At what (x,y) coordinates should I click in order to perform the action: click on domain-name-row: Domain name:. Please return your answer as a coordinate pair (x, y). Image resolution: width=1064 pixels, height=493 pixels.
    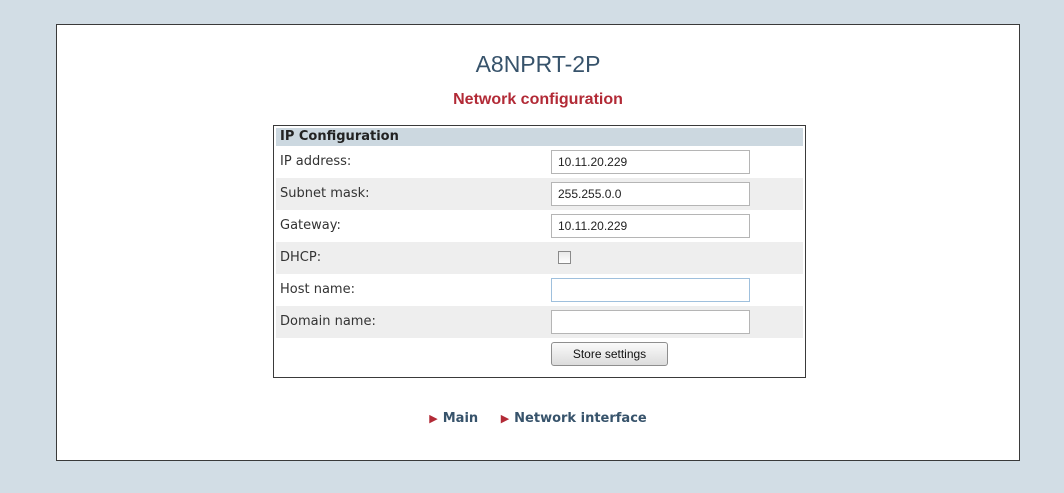
    Looking at the image, I should click on (539, 322).